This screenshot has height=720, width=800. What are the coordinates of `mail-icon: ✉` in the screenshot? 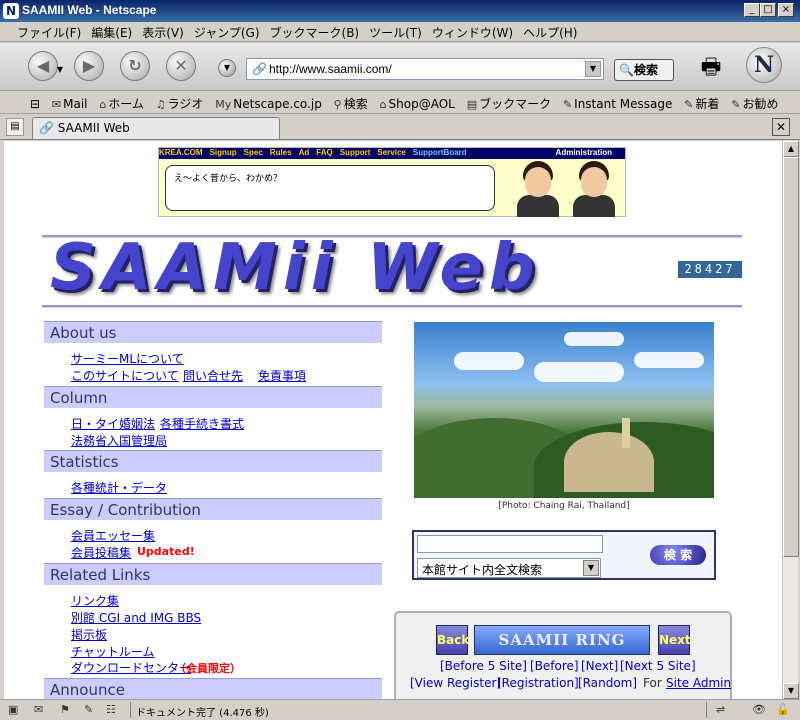 It's located at (38, 709).